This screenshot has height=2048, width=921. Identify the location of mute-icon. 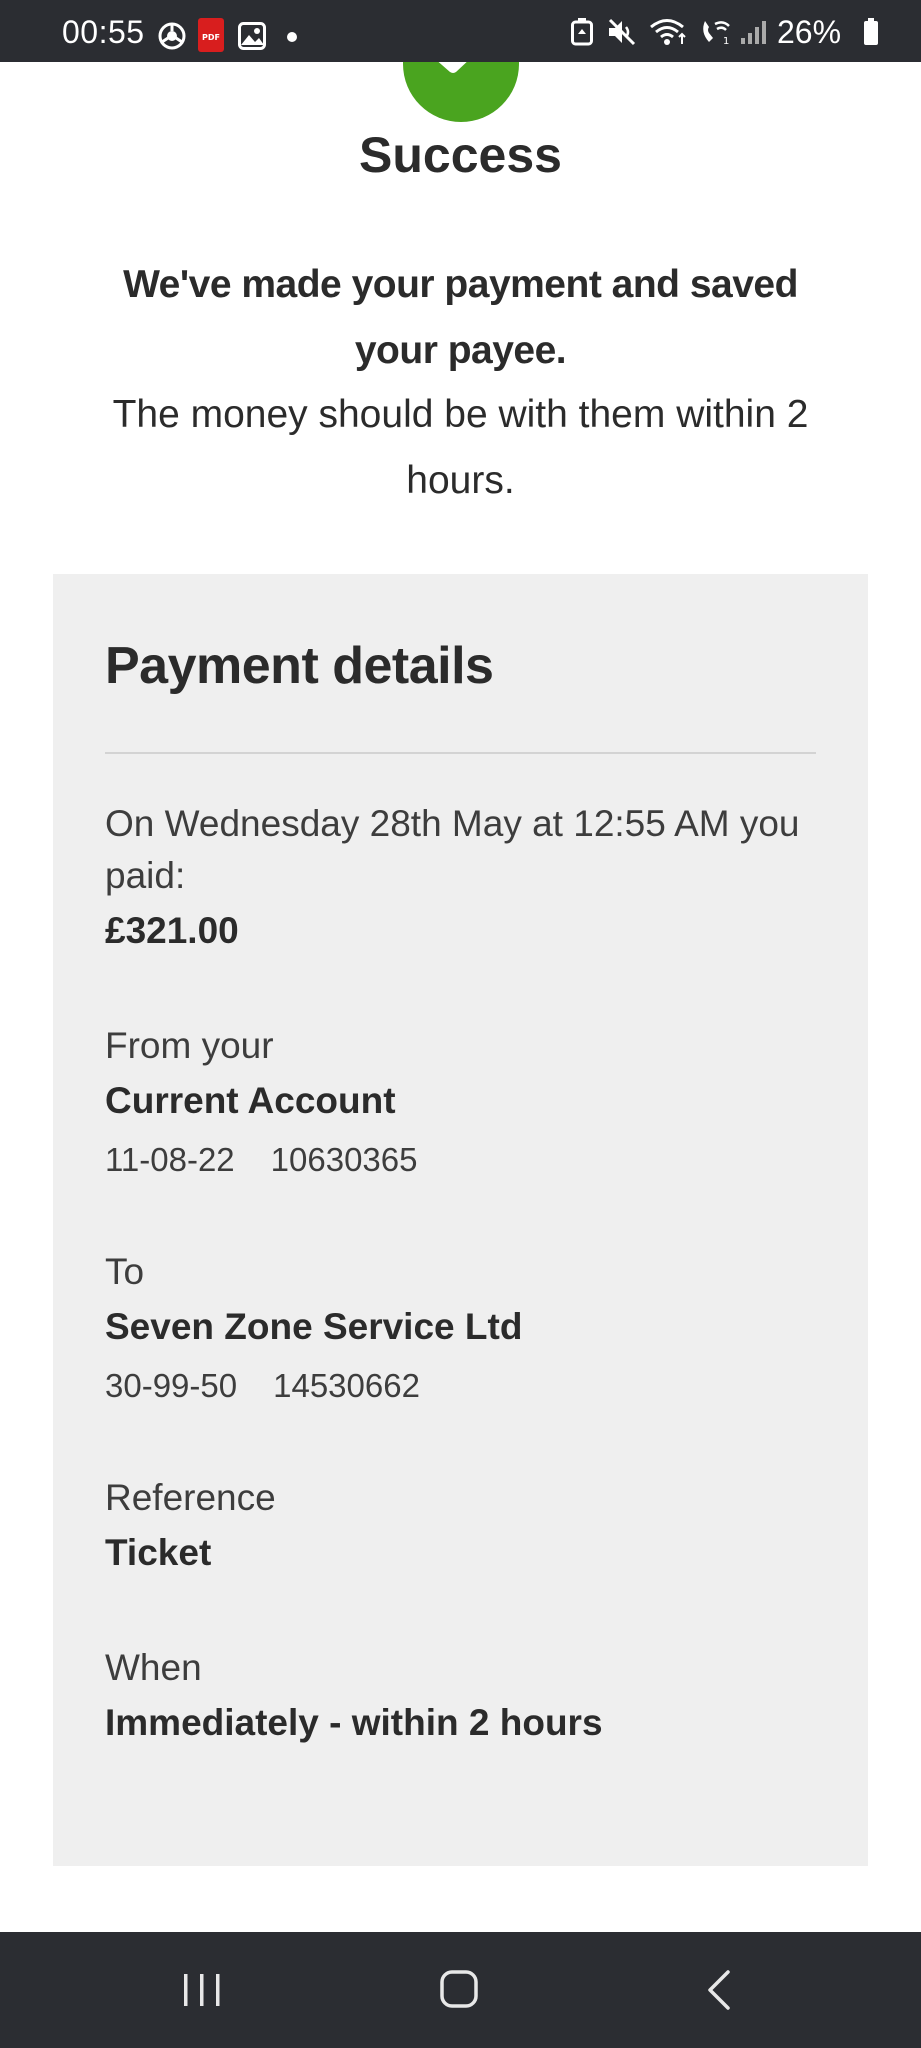
(622, 34).